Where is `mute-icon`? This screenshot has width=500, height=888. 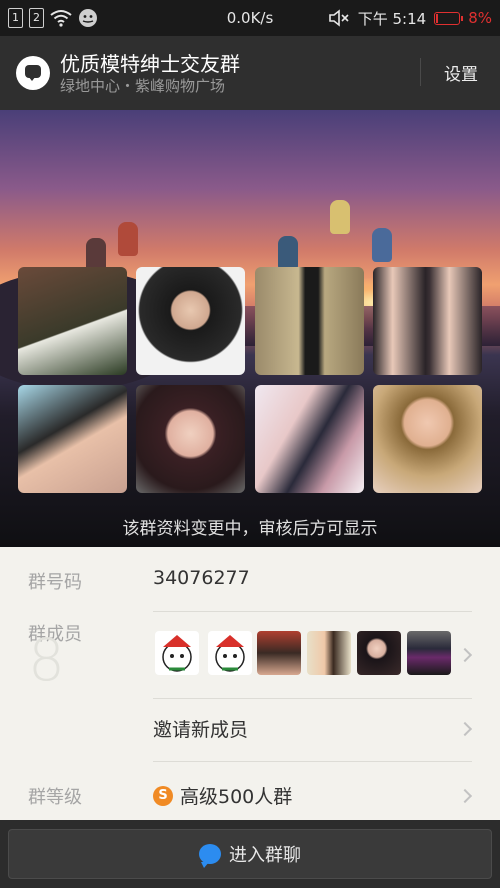 mute-icon is located at coordinates (338, 18).